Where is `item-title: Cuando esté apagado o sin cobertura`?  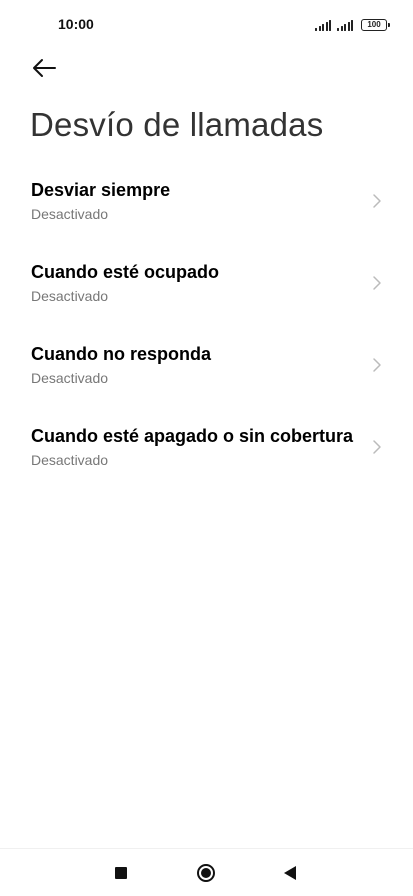
item-title: Cuando esté apagado o sin cobertura is located at coordinates (192, 436).